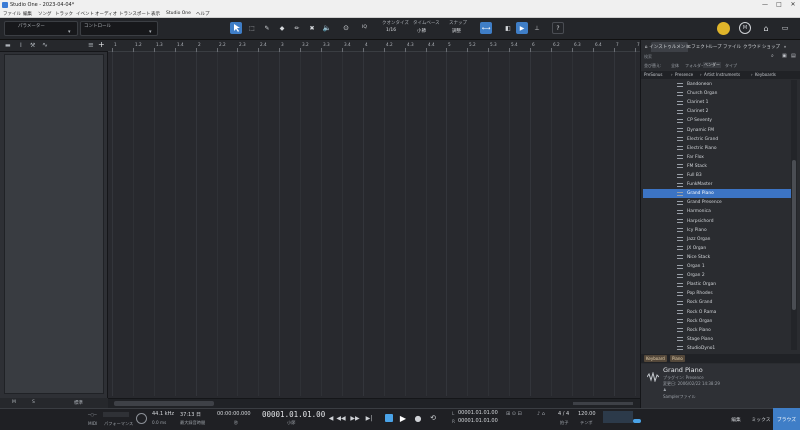 The image size is (800, 430). I want to click on tag-piano: Piano, so click(677, 358).